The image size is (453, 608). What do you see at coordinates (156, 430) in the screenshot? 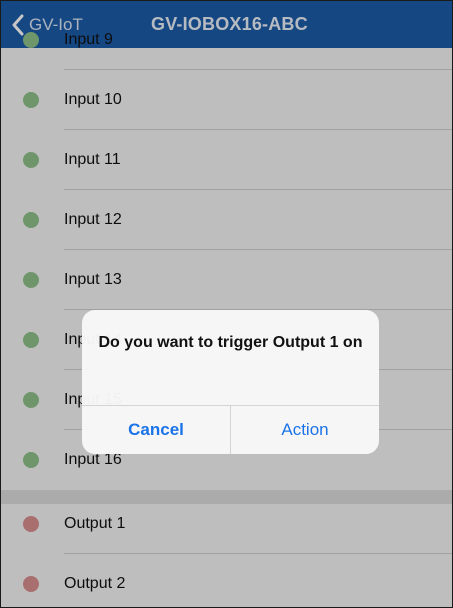
I see `cancel-button: Cancel` at bounding box center [156, 430].